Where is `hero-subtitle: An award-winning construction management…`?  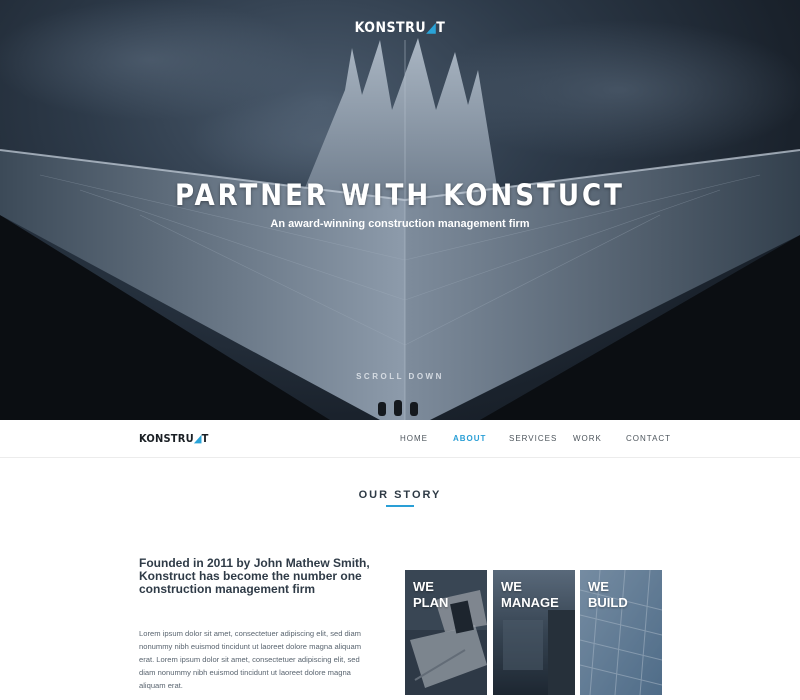 hero-subtitle: An award-winning construction management… is located at coordinates (400, 224).